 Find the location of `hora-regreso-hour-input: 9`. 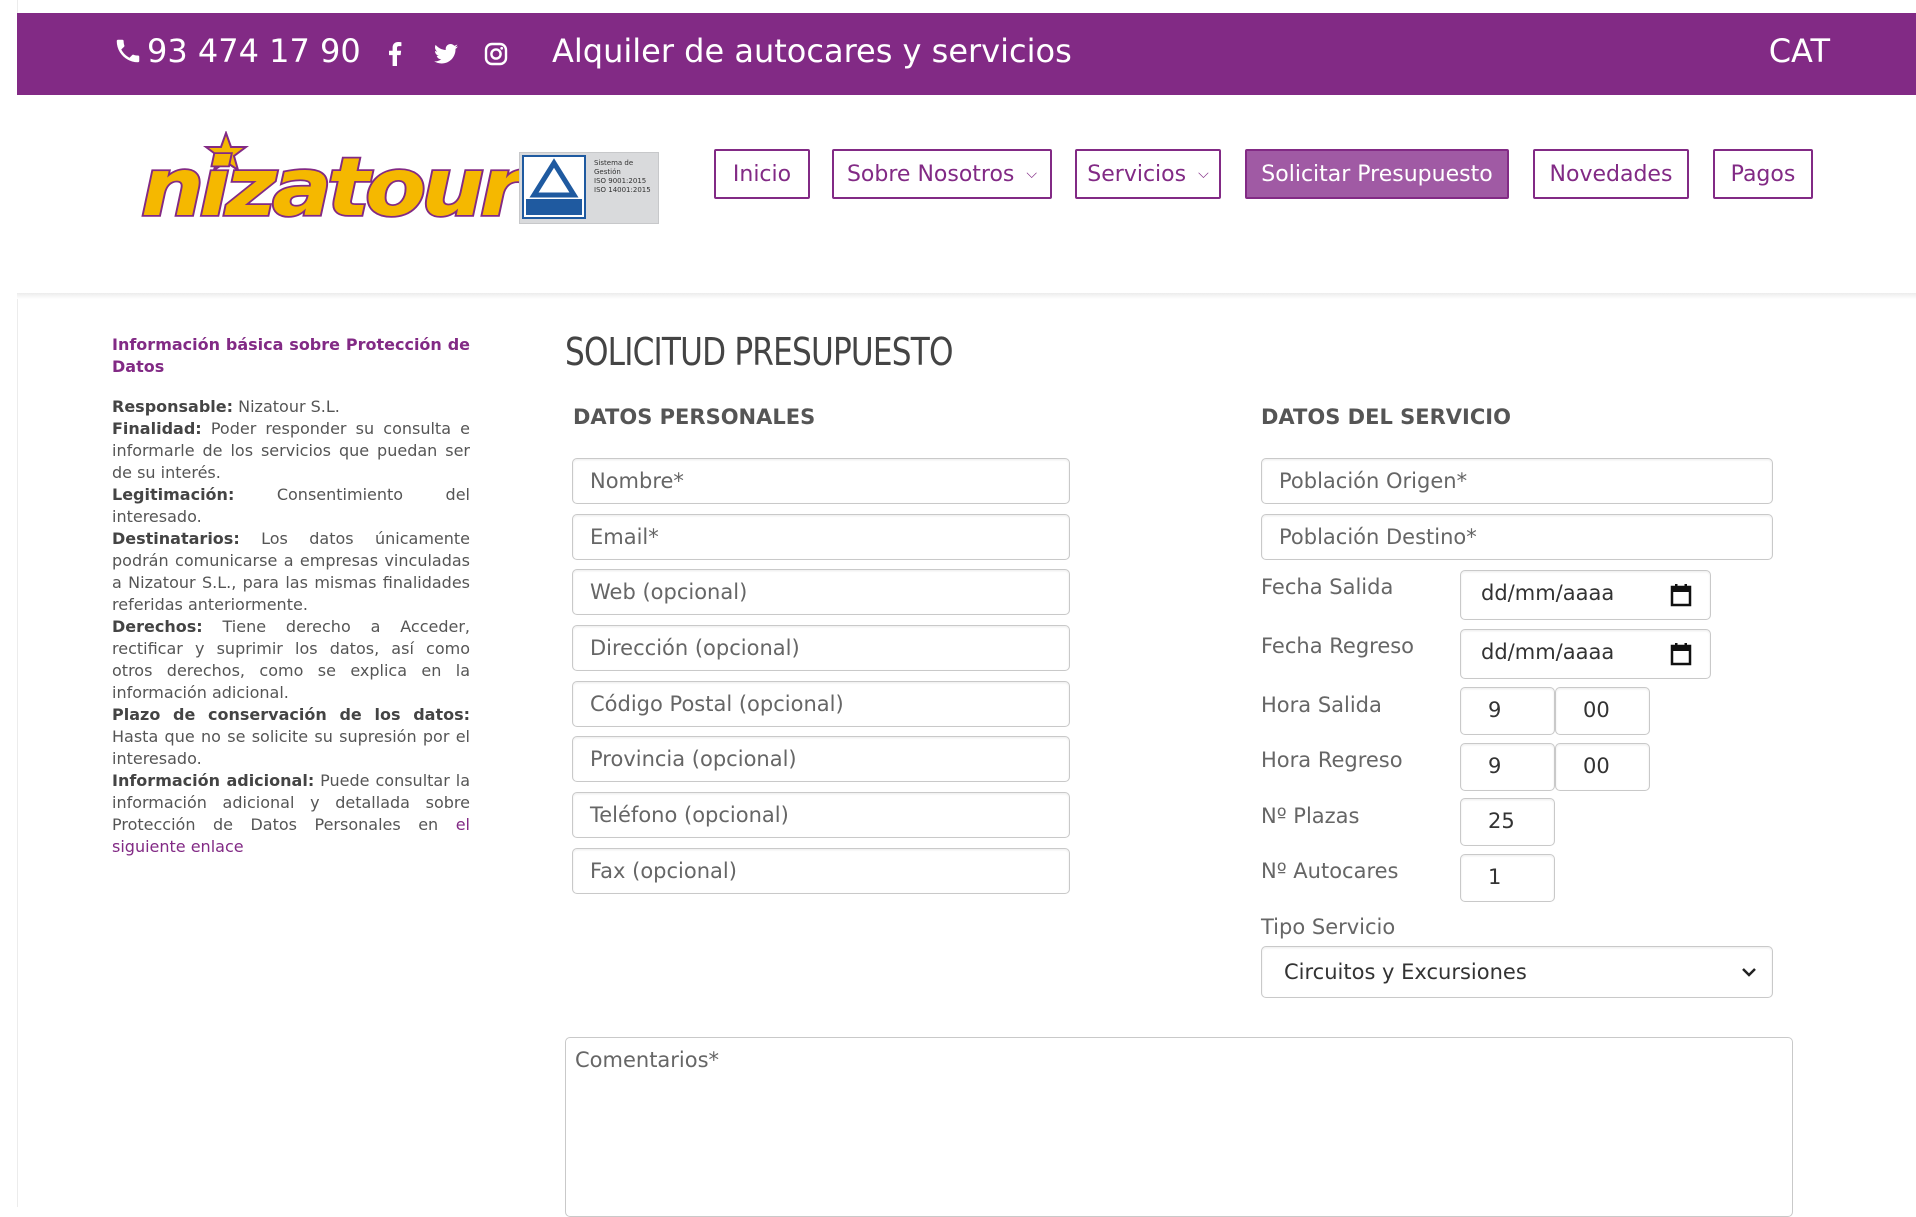

hora-regreso-hour-input: 9 is located at coordinates (1507, 767).